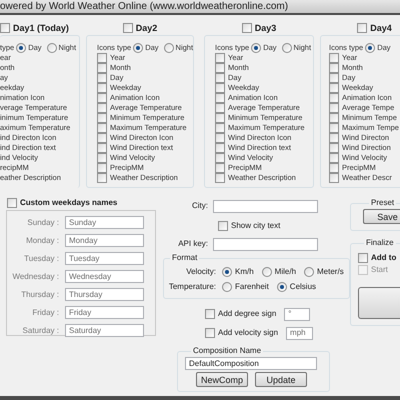 This screenshot has width=400, height=400. Describe the element at coordinates (144, 7) in the screenshot. I see `title-text: owered by World Weather Online (www.worldweatheronline.com)` at that location.